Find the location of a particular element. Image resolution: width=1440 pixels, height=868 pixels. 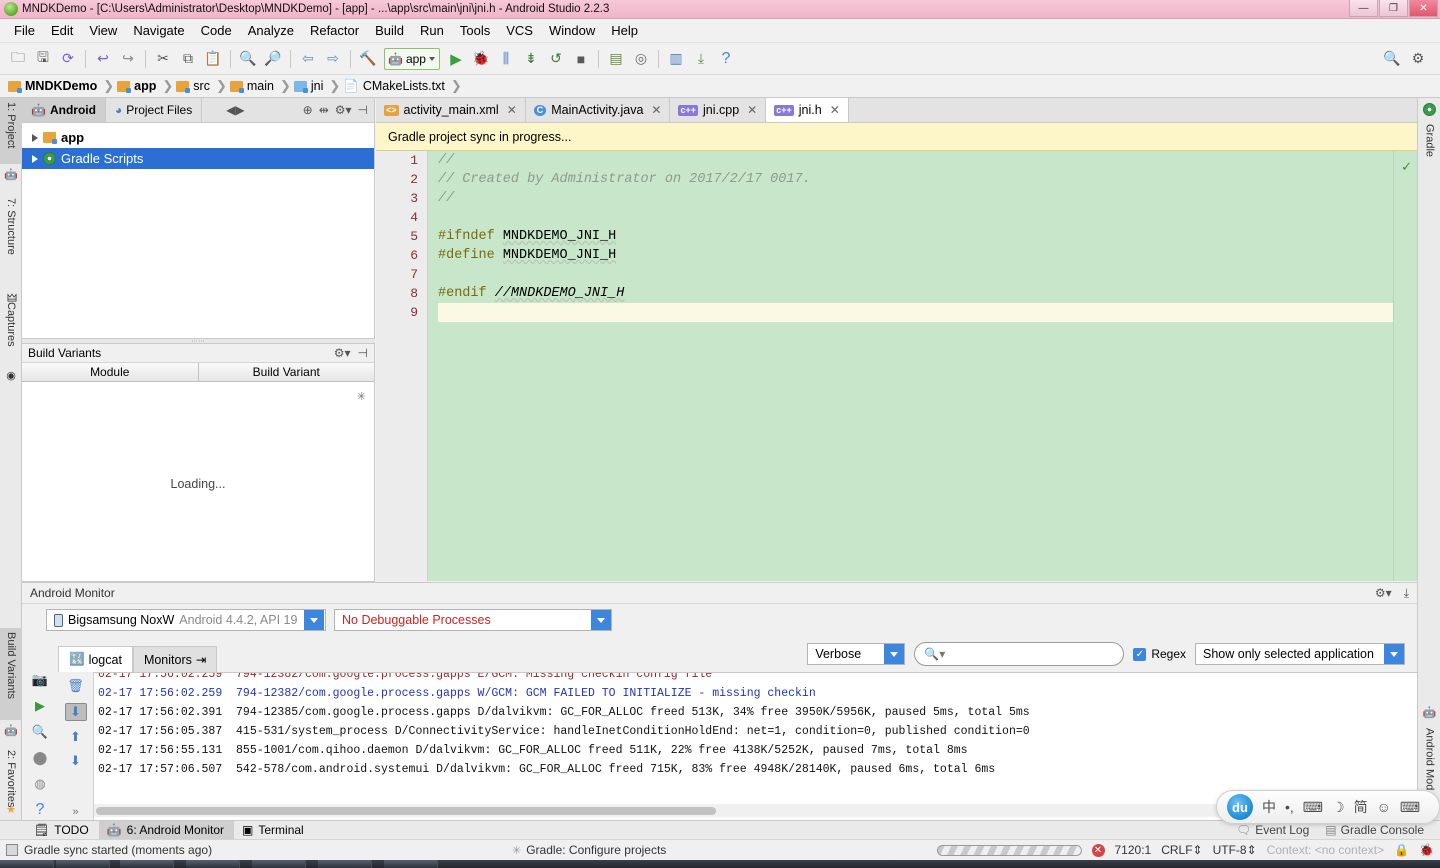

column-header-module: Module is located at coordinates (110, 372).